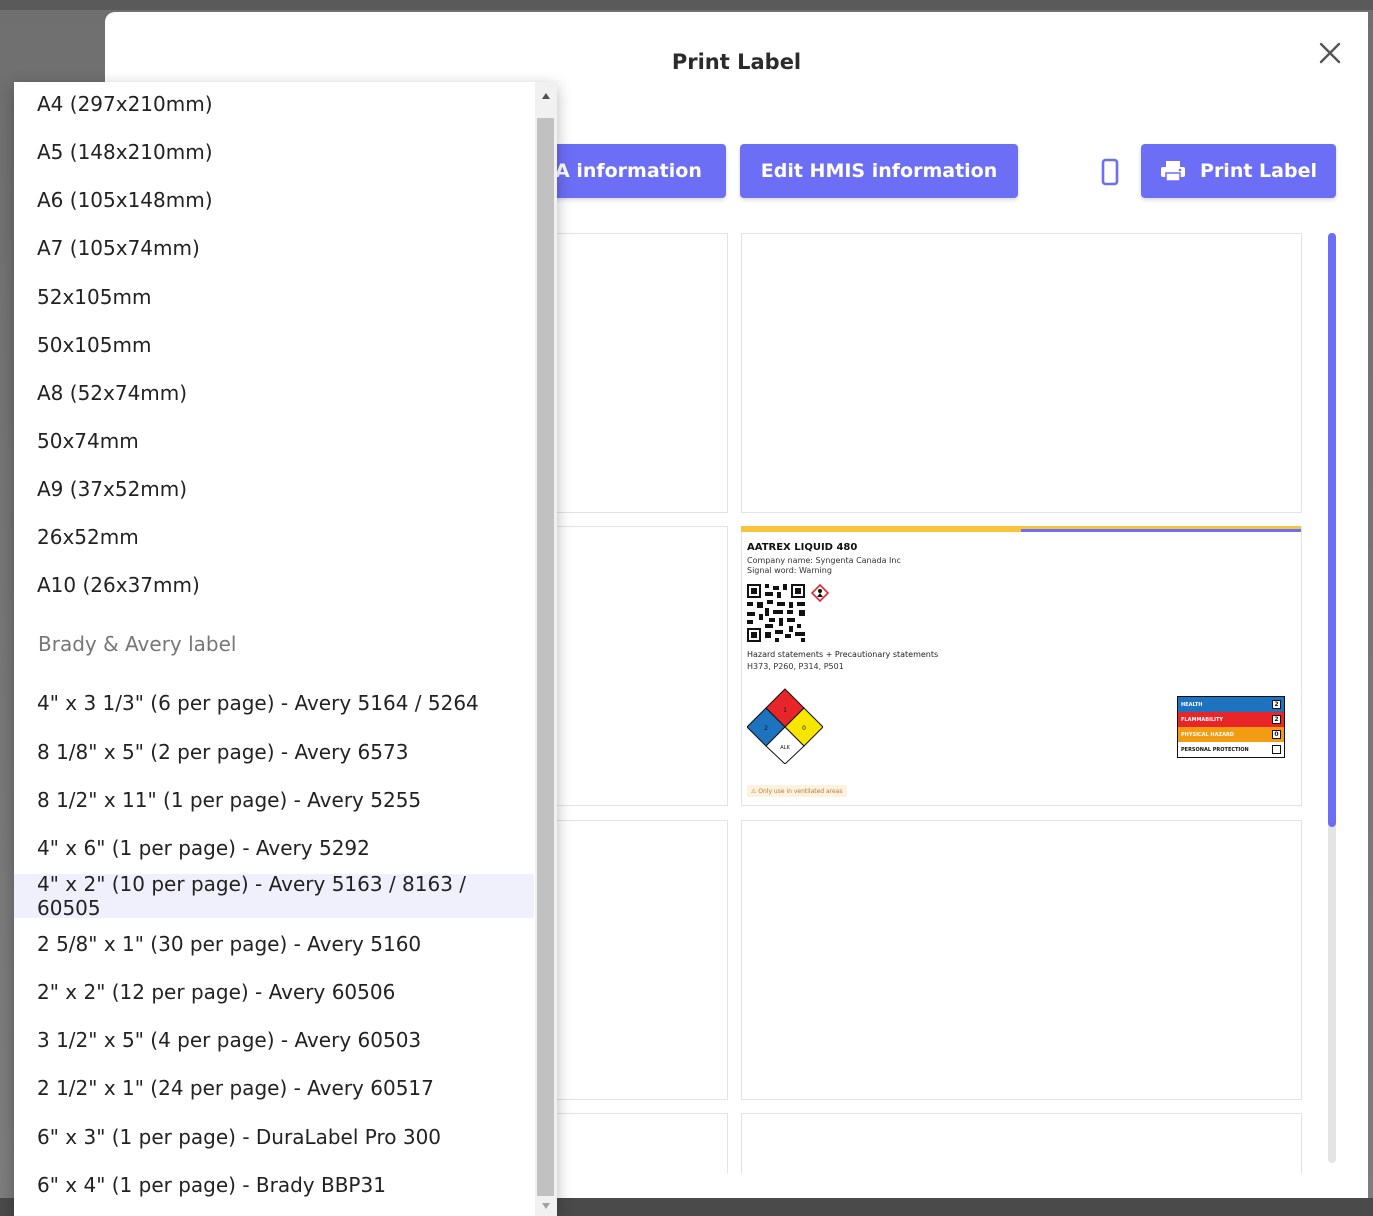 Image resolution: width=1373 pixels, height=1216 pixels. What do you see at coordinates (274, 1137) in the screenshot?
I see `dropdown-option: 6" x 3" (1 per page) - DuraLabel Pro 300` at bounding box center [274, 1137].